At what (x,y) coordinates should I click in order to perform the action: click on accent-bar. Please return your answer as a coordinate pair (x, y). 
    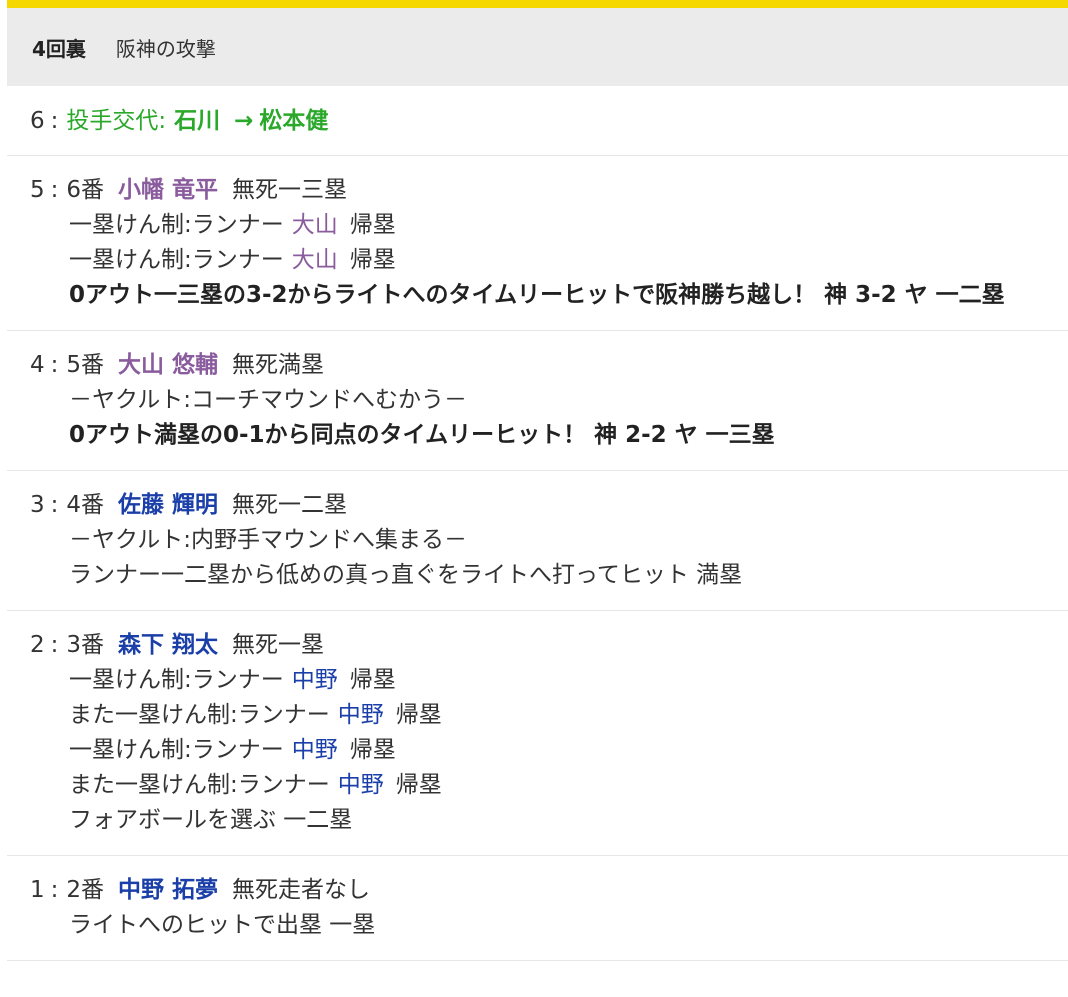
    Looking at the image, I should click on (537, 4).